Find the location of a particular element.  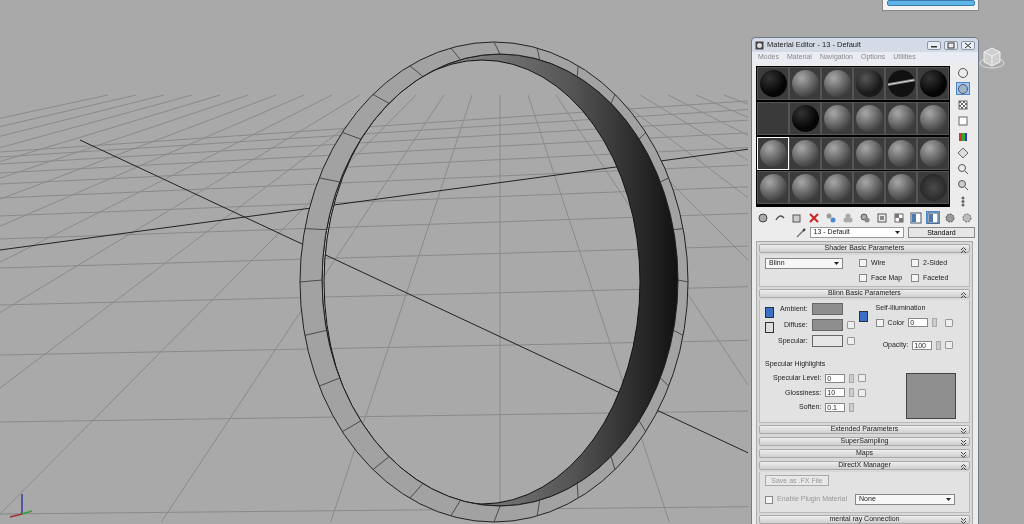

color-bars-icon is located at coordinates (963, 136).